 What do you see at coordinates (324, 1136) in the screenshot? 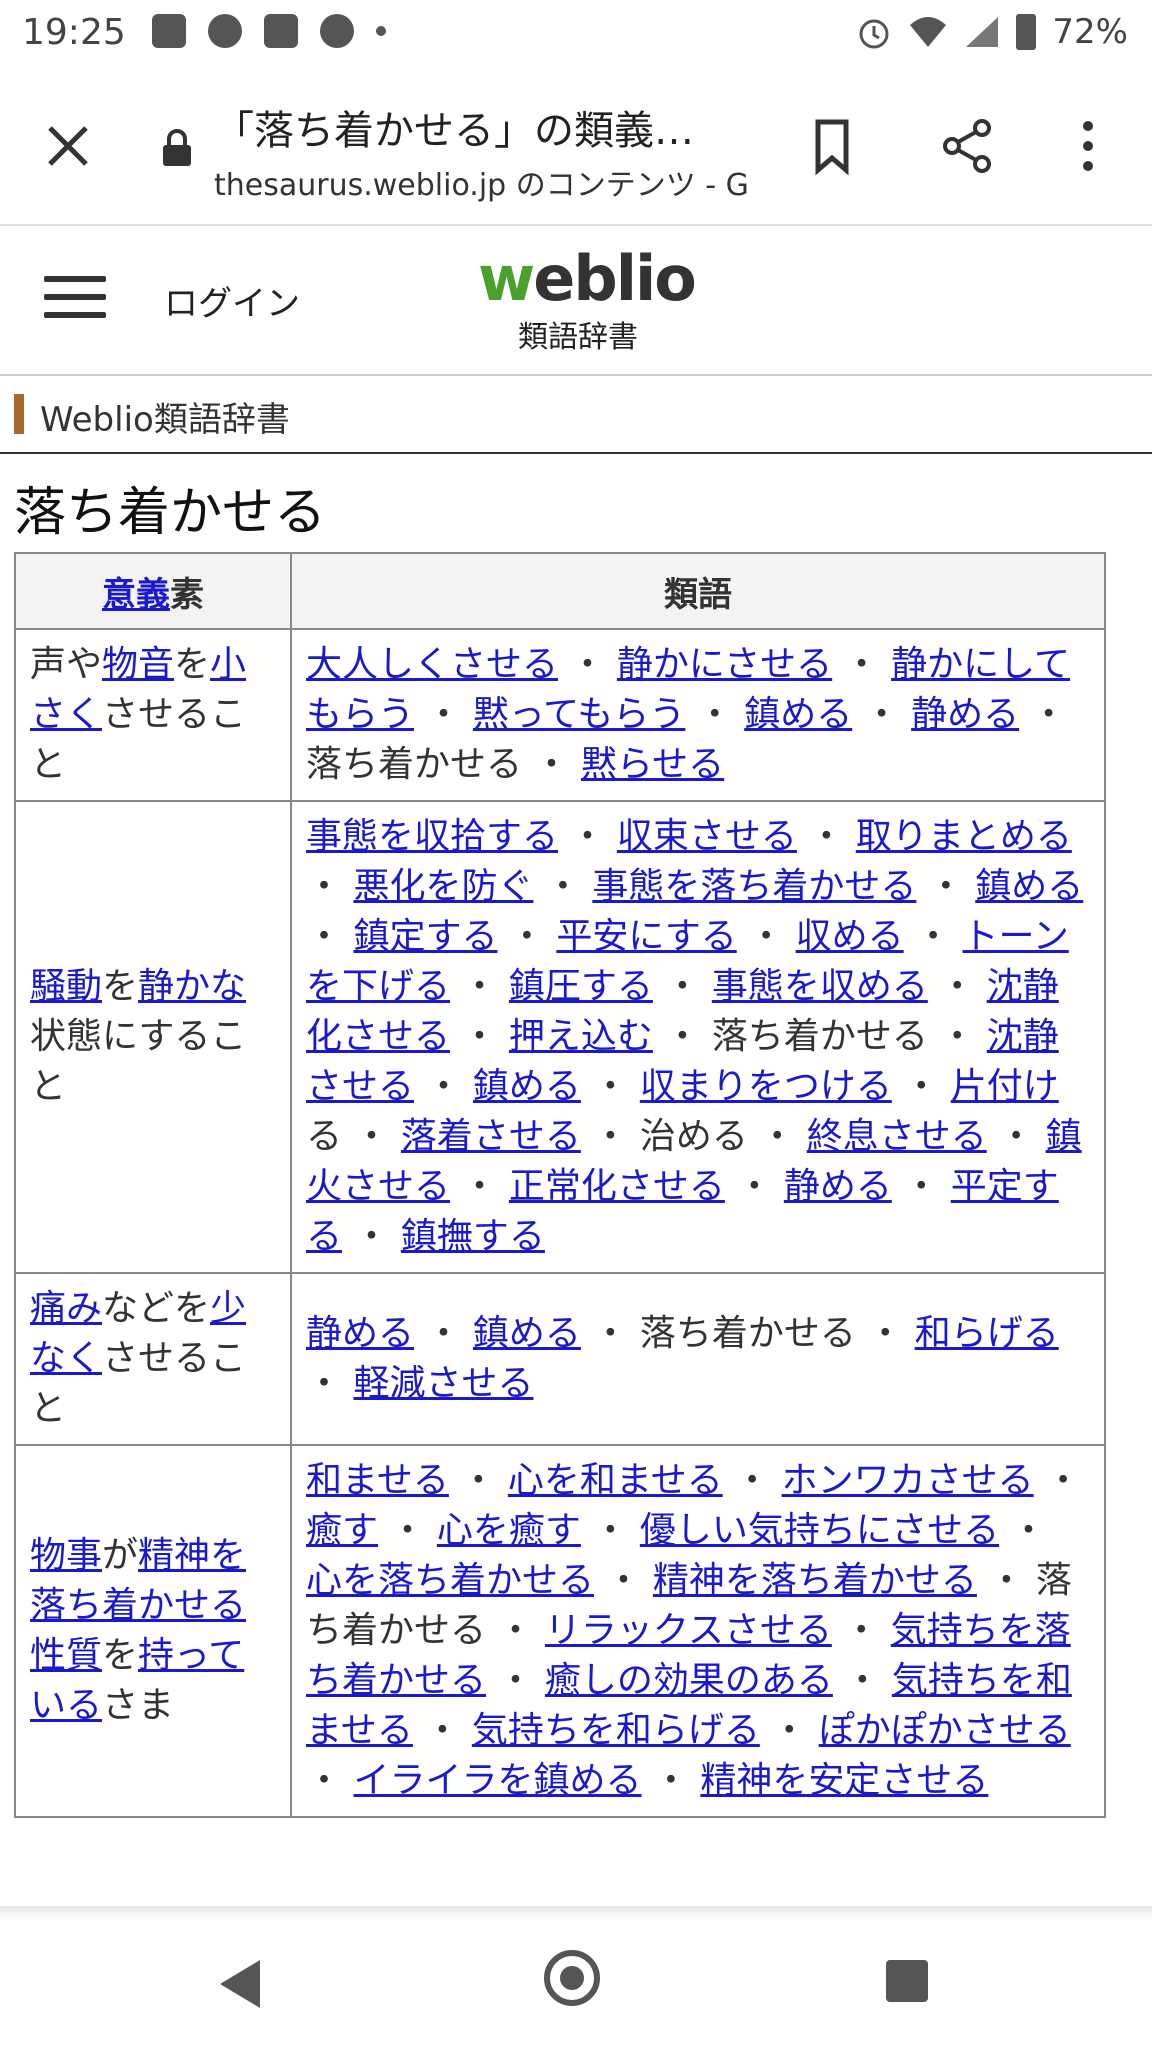
I see `synonym-suffix: る` at bounding box center [324, 1136].